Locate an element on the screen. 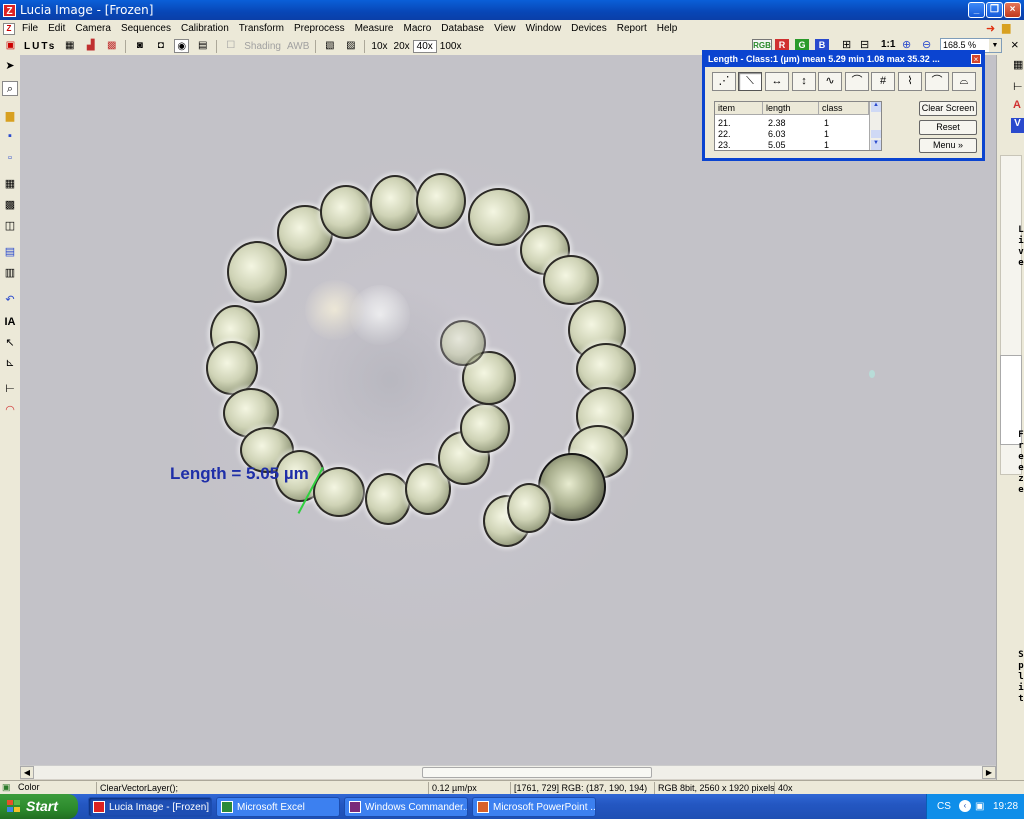  restore-button: ❐ is located at coordinates (994, 10).